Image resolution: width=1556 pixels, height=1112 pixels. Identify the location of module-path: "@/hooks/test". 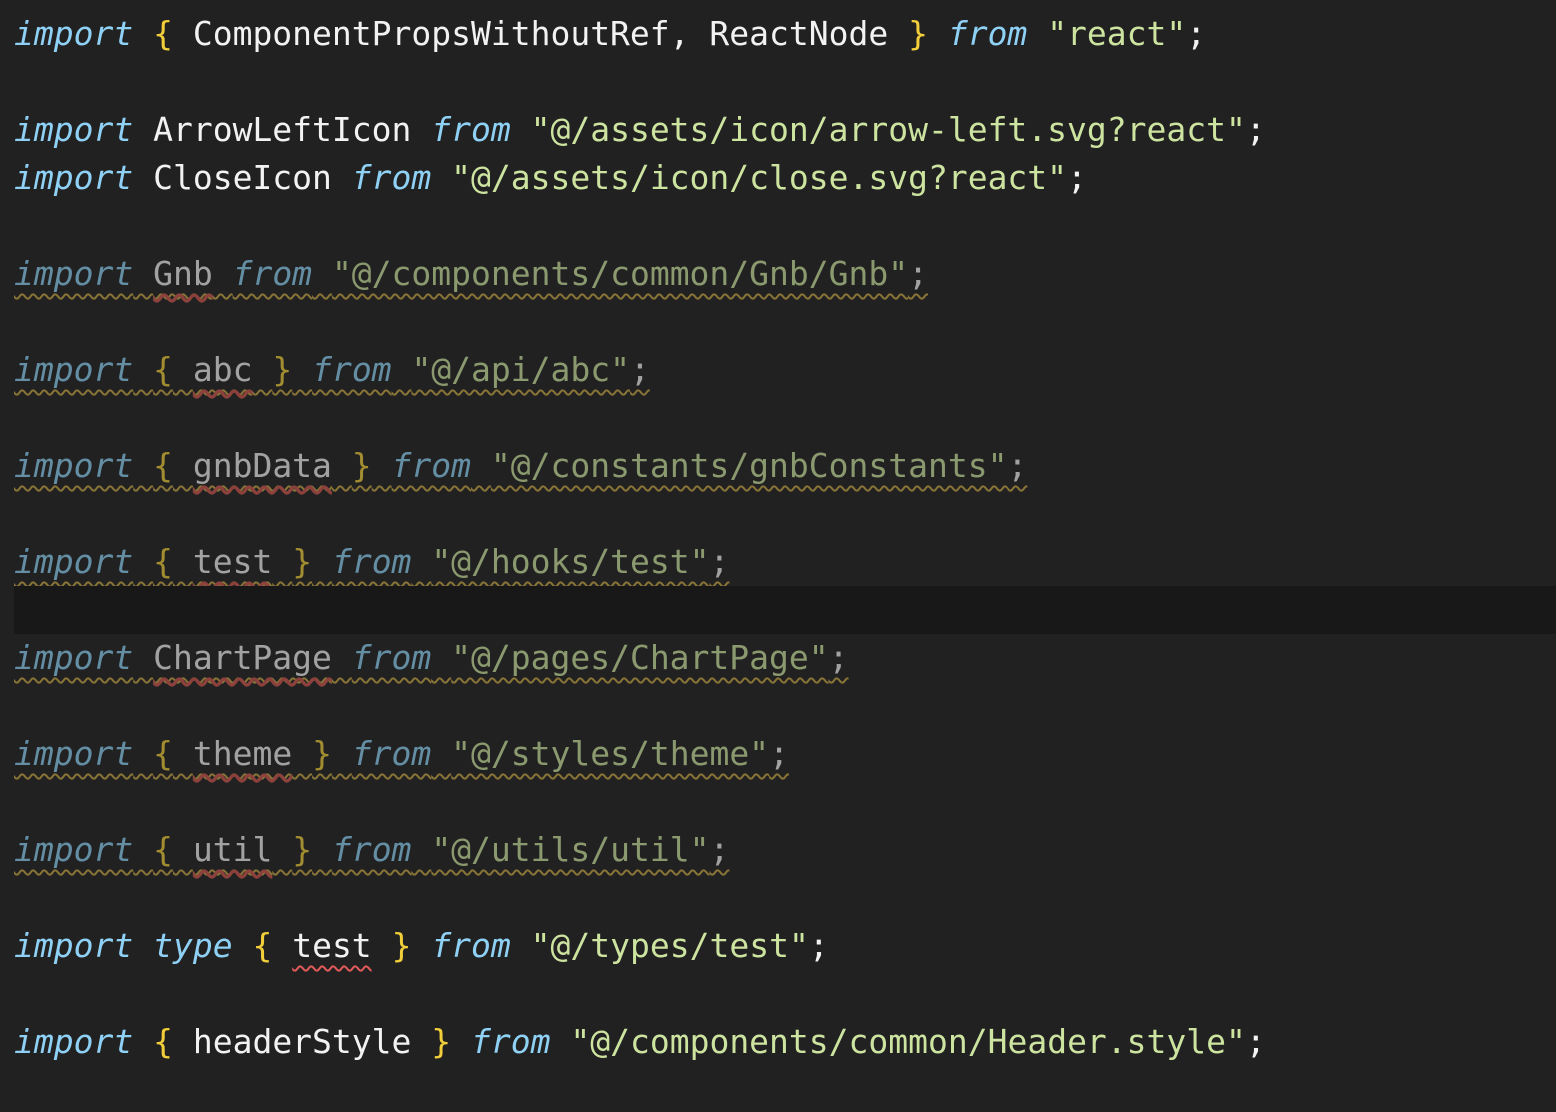
(570, 561).